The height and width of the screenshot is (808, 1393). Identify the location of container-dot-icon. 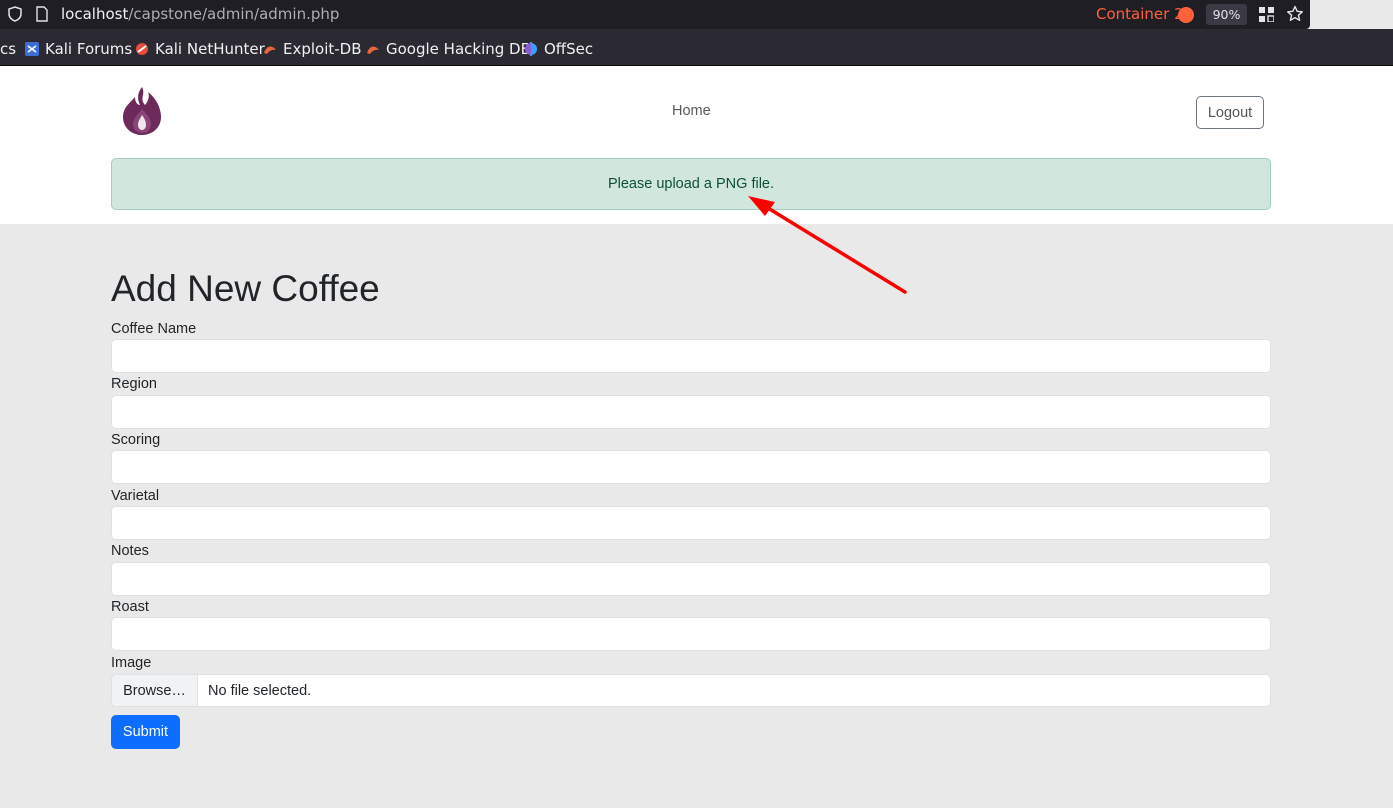
(1186, 15).